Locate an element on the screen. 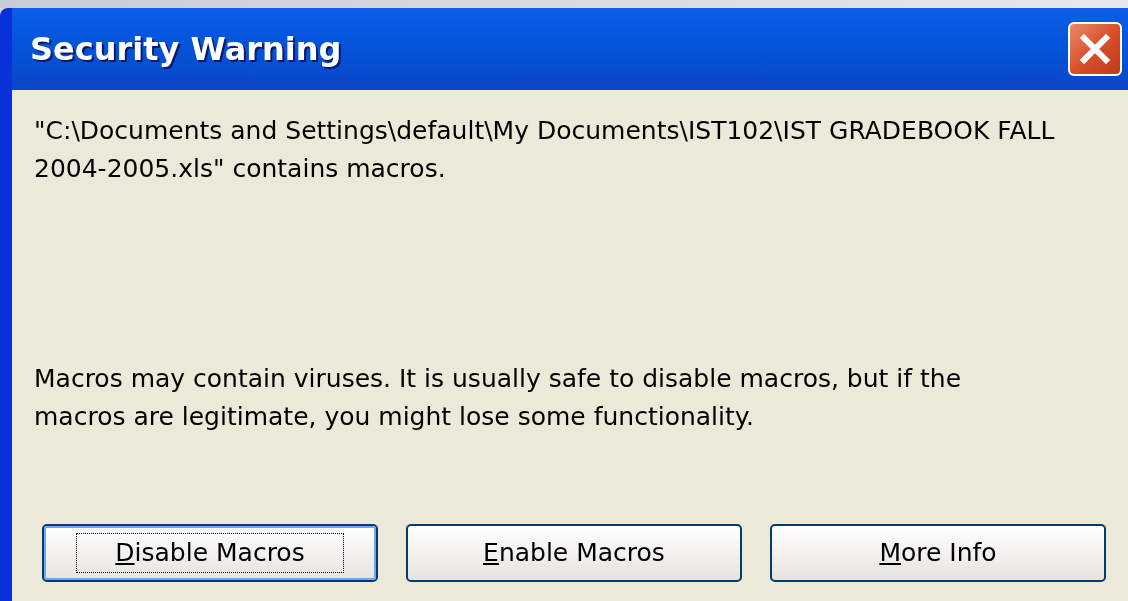  dialog-button: Enable Macros is located at coordinates (574, 553).